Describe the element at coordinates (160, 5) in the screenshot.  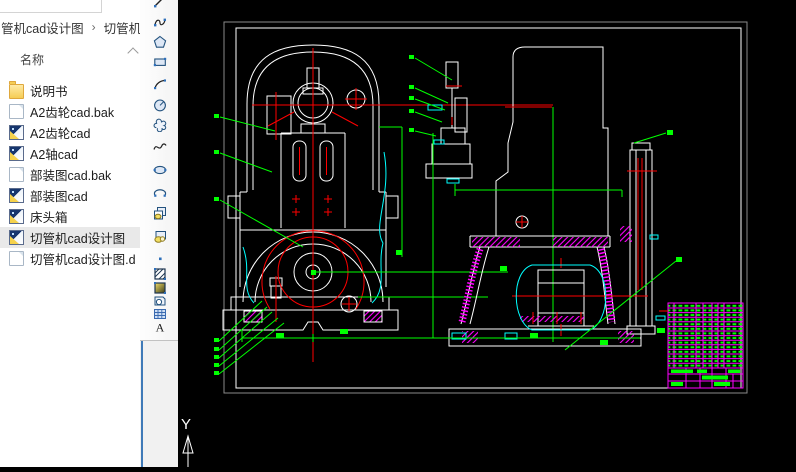
I see `line-icon` at that location.